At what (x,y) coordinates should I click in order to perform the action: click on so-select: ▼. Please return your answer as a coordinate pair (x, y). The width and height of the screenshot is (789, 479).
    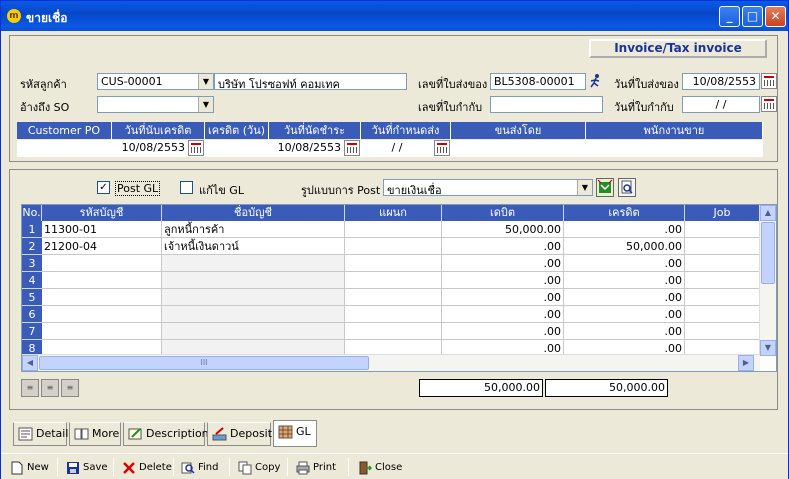
    Looking at the image, I should click on (155, 104).